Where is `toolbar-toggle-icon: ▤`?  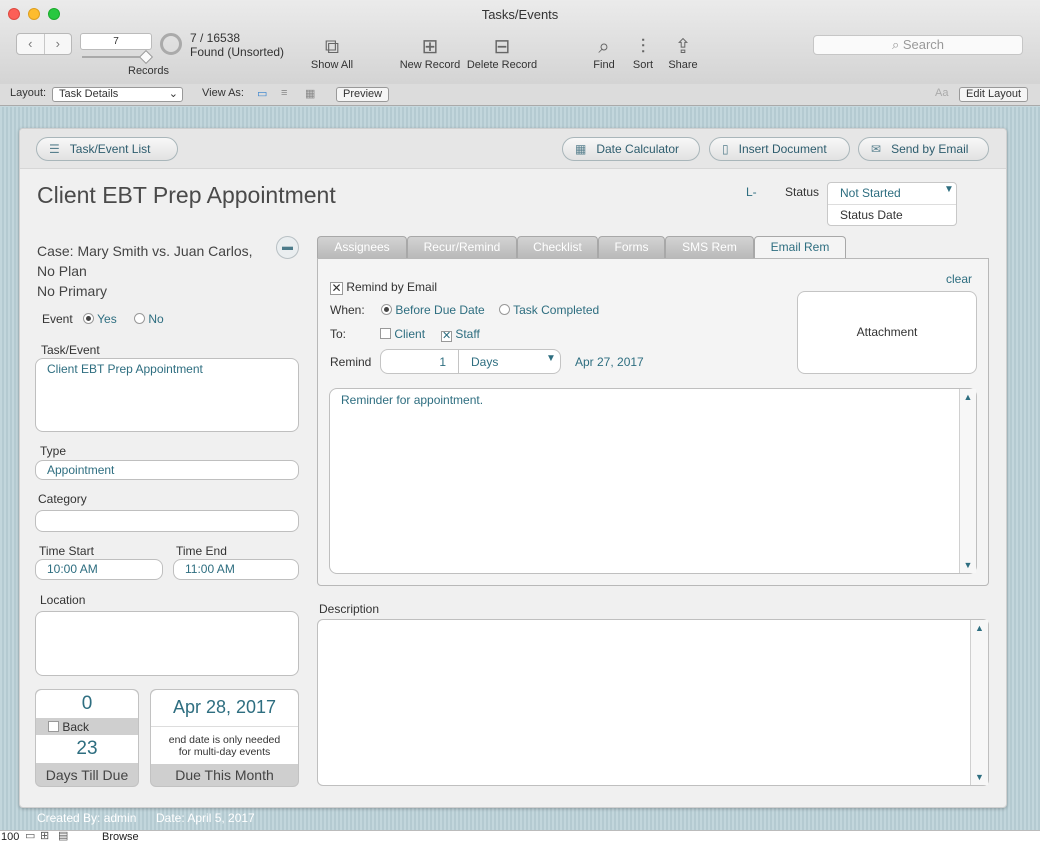
toolbar-toggle-icon: ▤ is located at coordinates (63, 835).